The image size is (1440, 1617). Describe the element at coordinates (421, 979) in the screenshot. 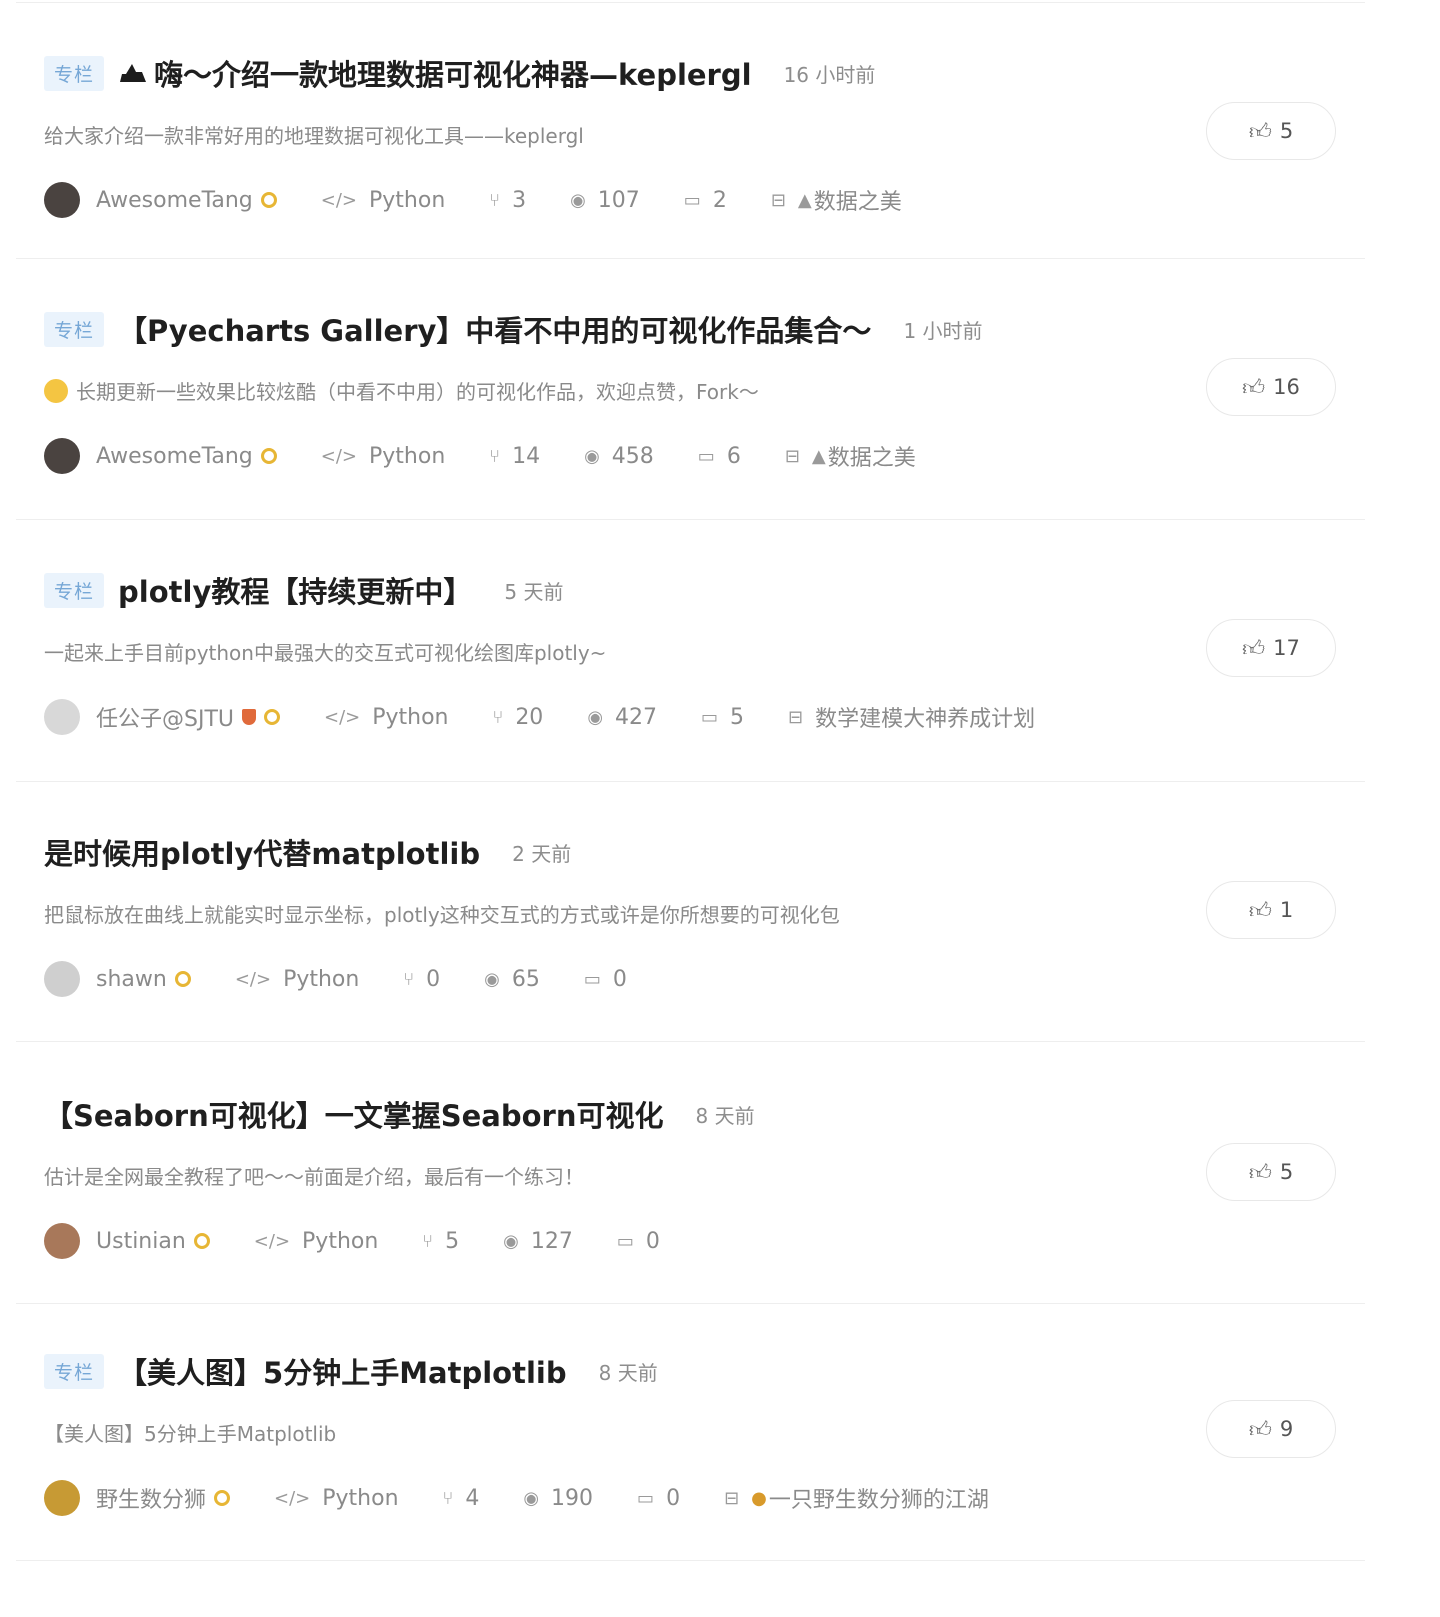

I see `fork-count: ⑂ 0` at that location.